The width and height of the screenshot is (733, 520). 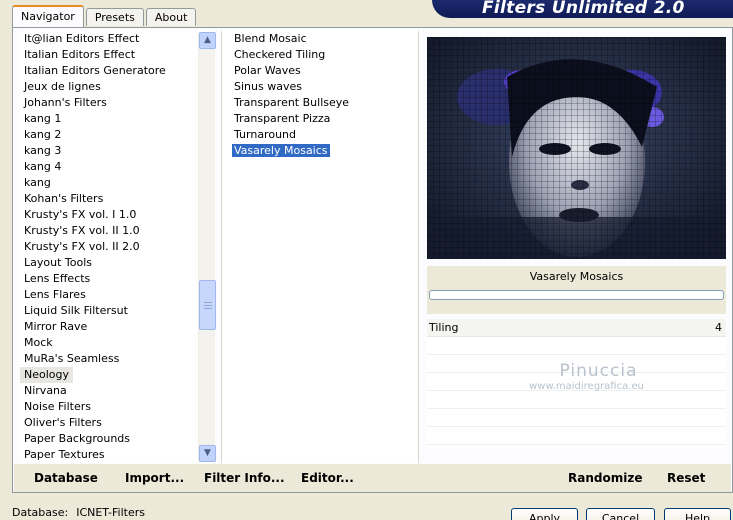 I want to click on category-label: Krusty's FX vol. II 2.0, so click(x=82, y=246).